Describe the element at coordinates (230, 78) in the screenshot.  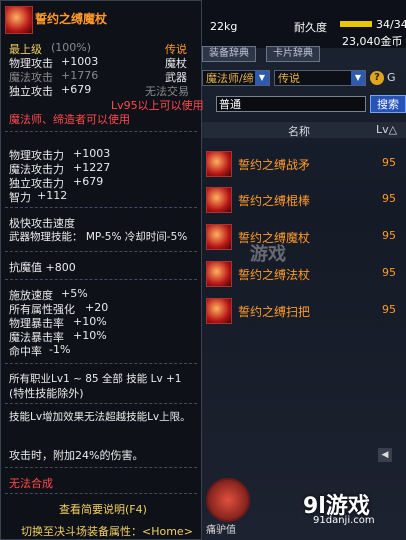
I see `class-select-value: 魔法师/缔` at that location.